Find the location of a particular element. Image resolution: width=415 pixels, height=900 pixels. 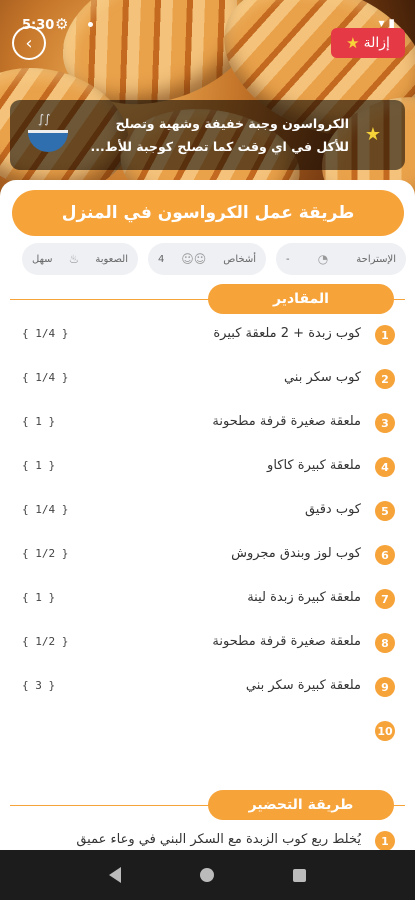

ingredient-number: 7 is located at coordinates (385, 599).